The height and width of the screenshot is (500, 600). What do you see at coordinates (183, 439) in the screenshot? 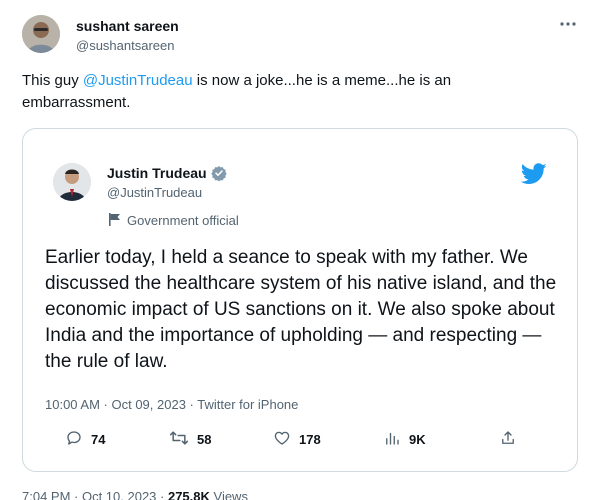
I see `retweet-icon` at bounding box center [183, 439].